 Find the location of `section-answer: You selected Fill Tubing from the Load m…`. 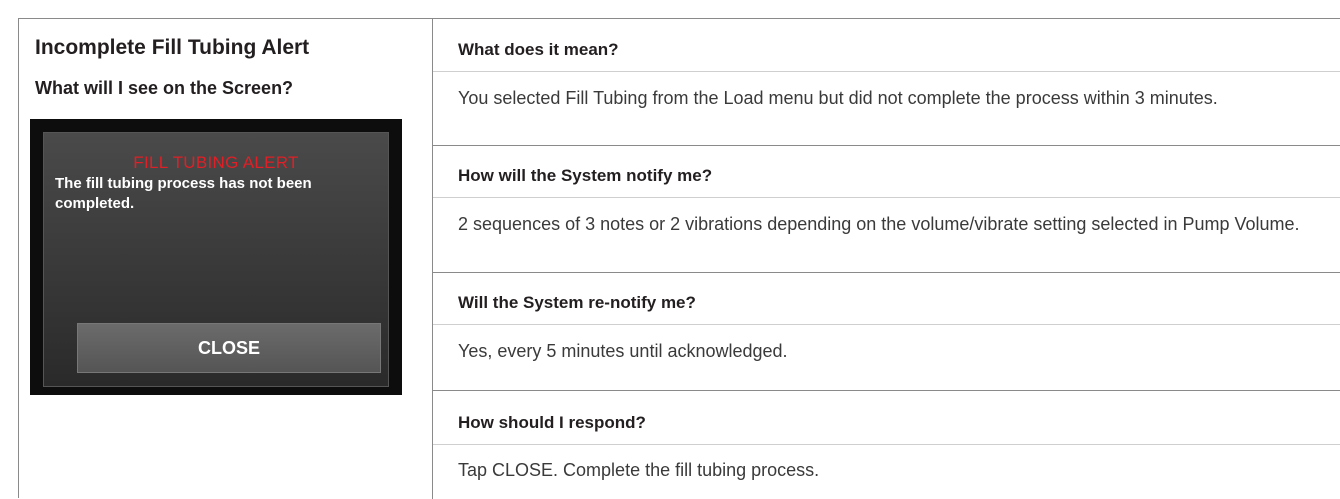

section-answer: You selected Fill Tubing from the Load m… is located at coordinates (838, 98).